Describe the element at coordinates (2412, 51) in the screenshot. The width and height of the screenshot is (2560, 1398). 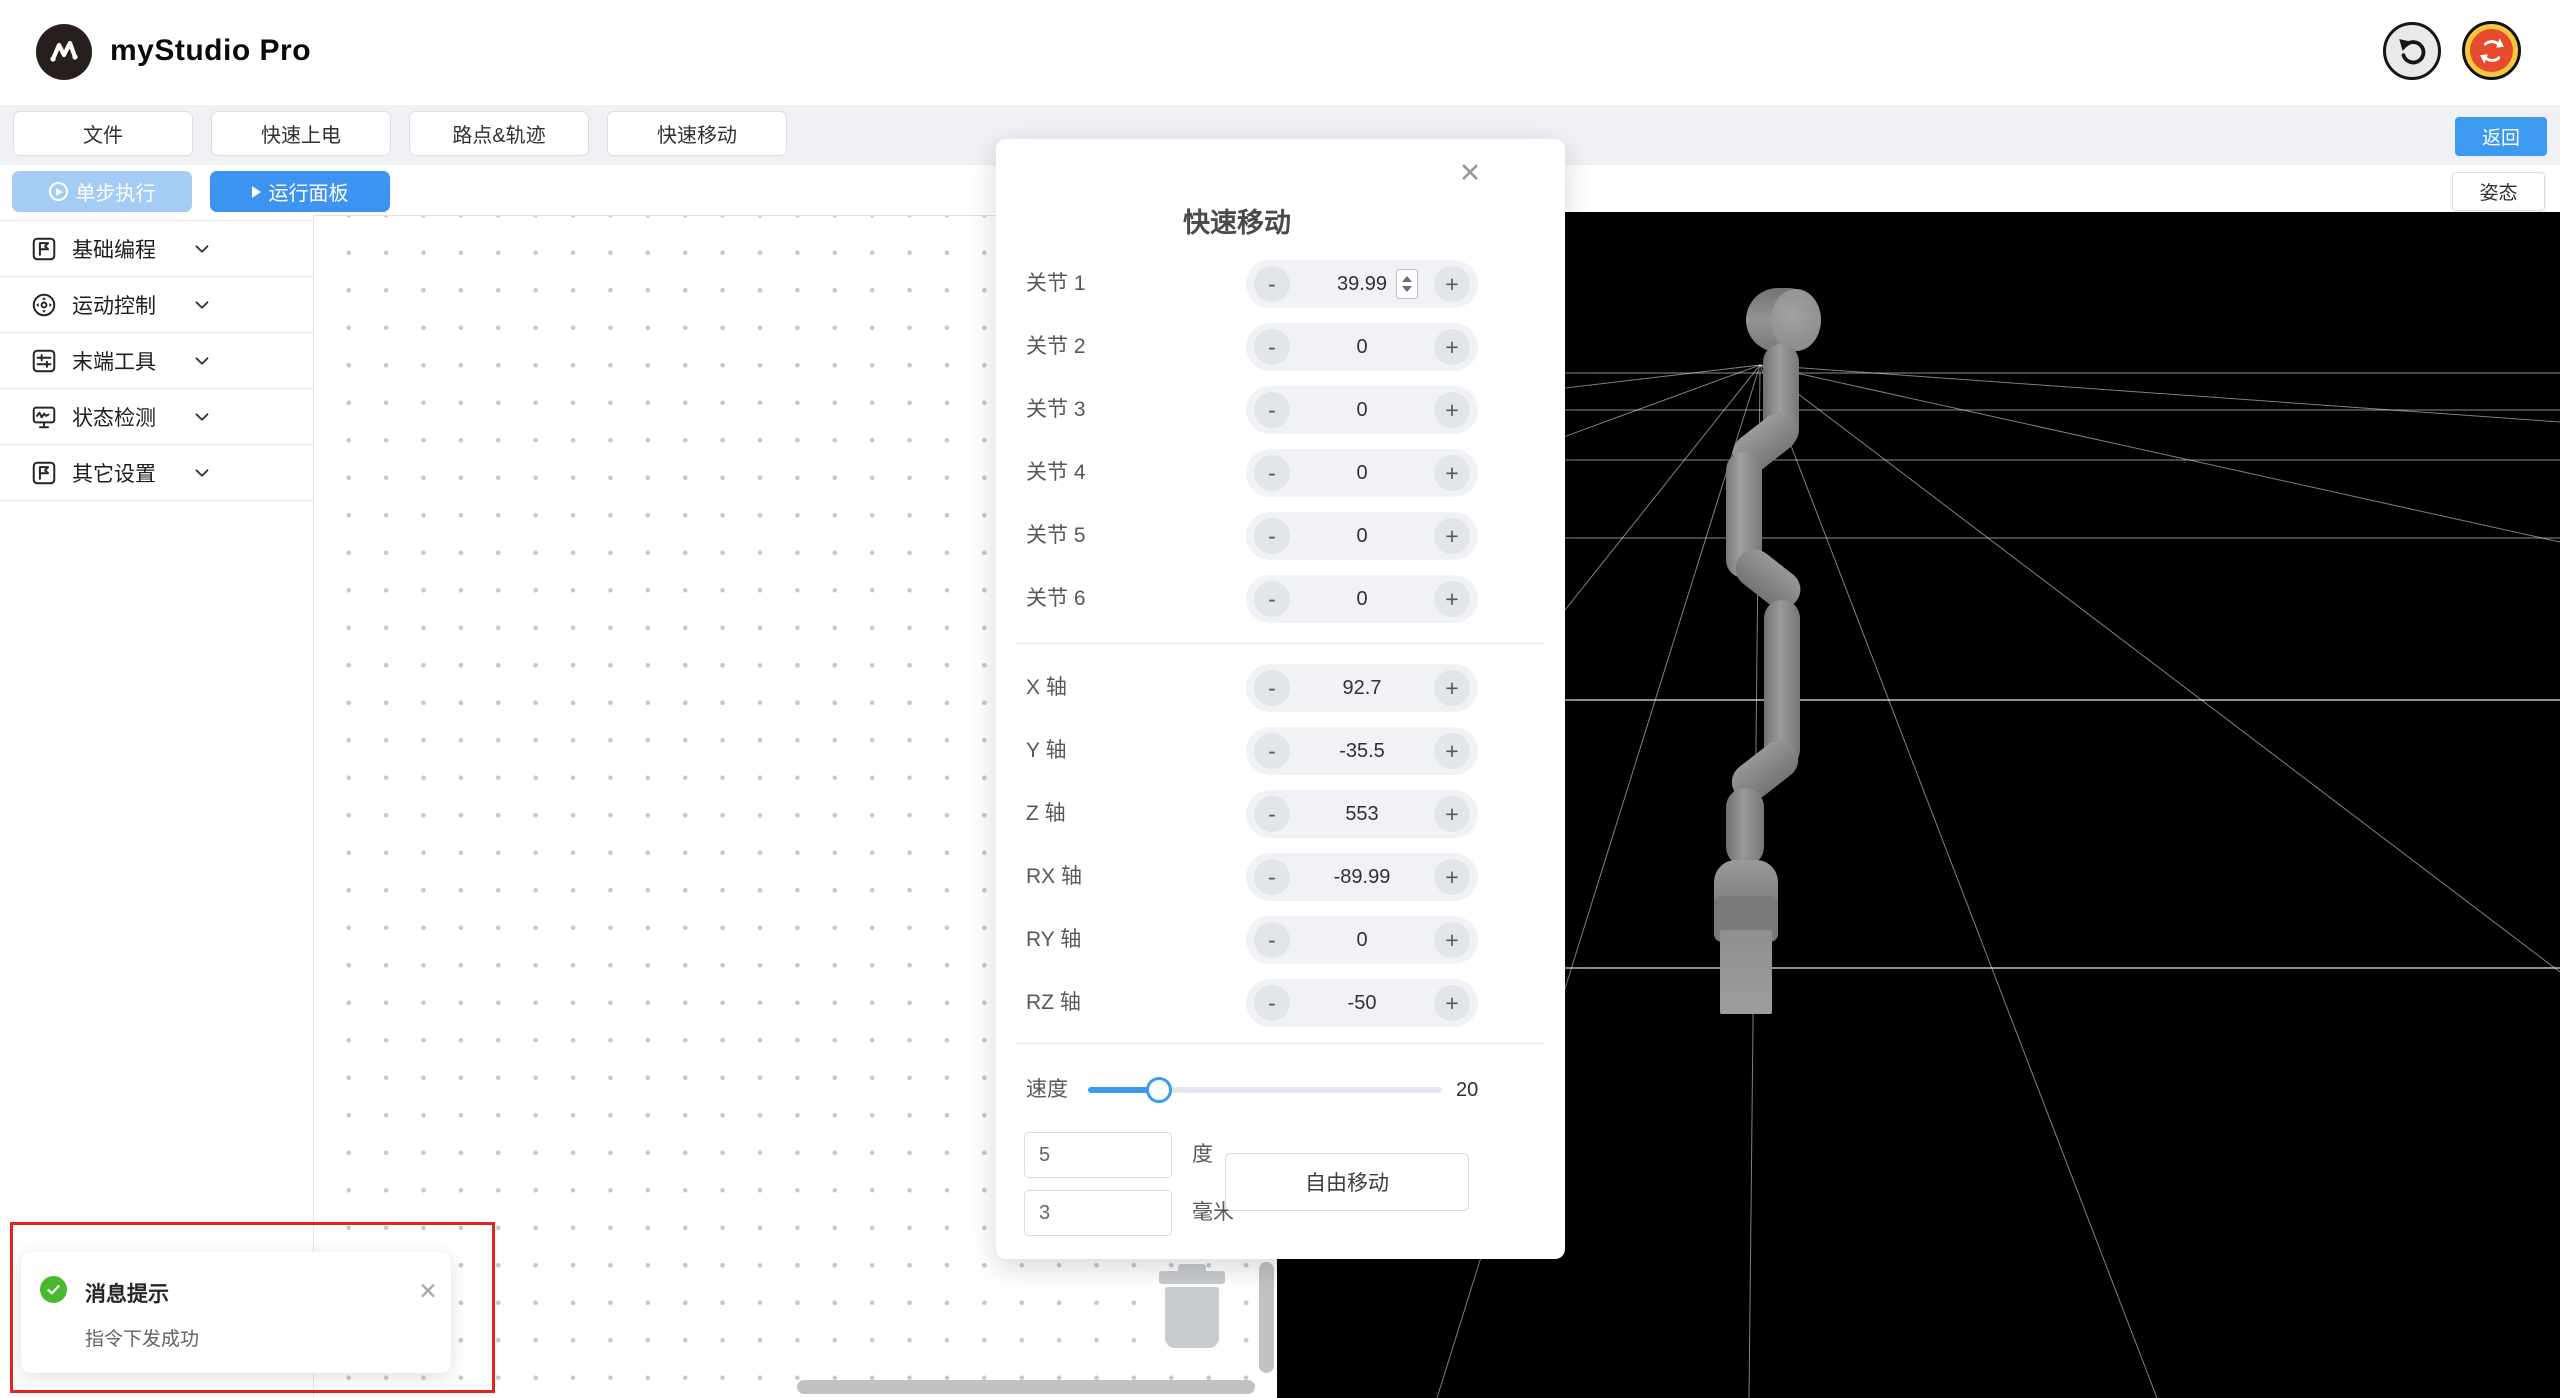
I see `undo-button` at that location.